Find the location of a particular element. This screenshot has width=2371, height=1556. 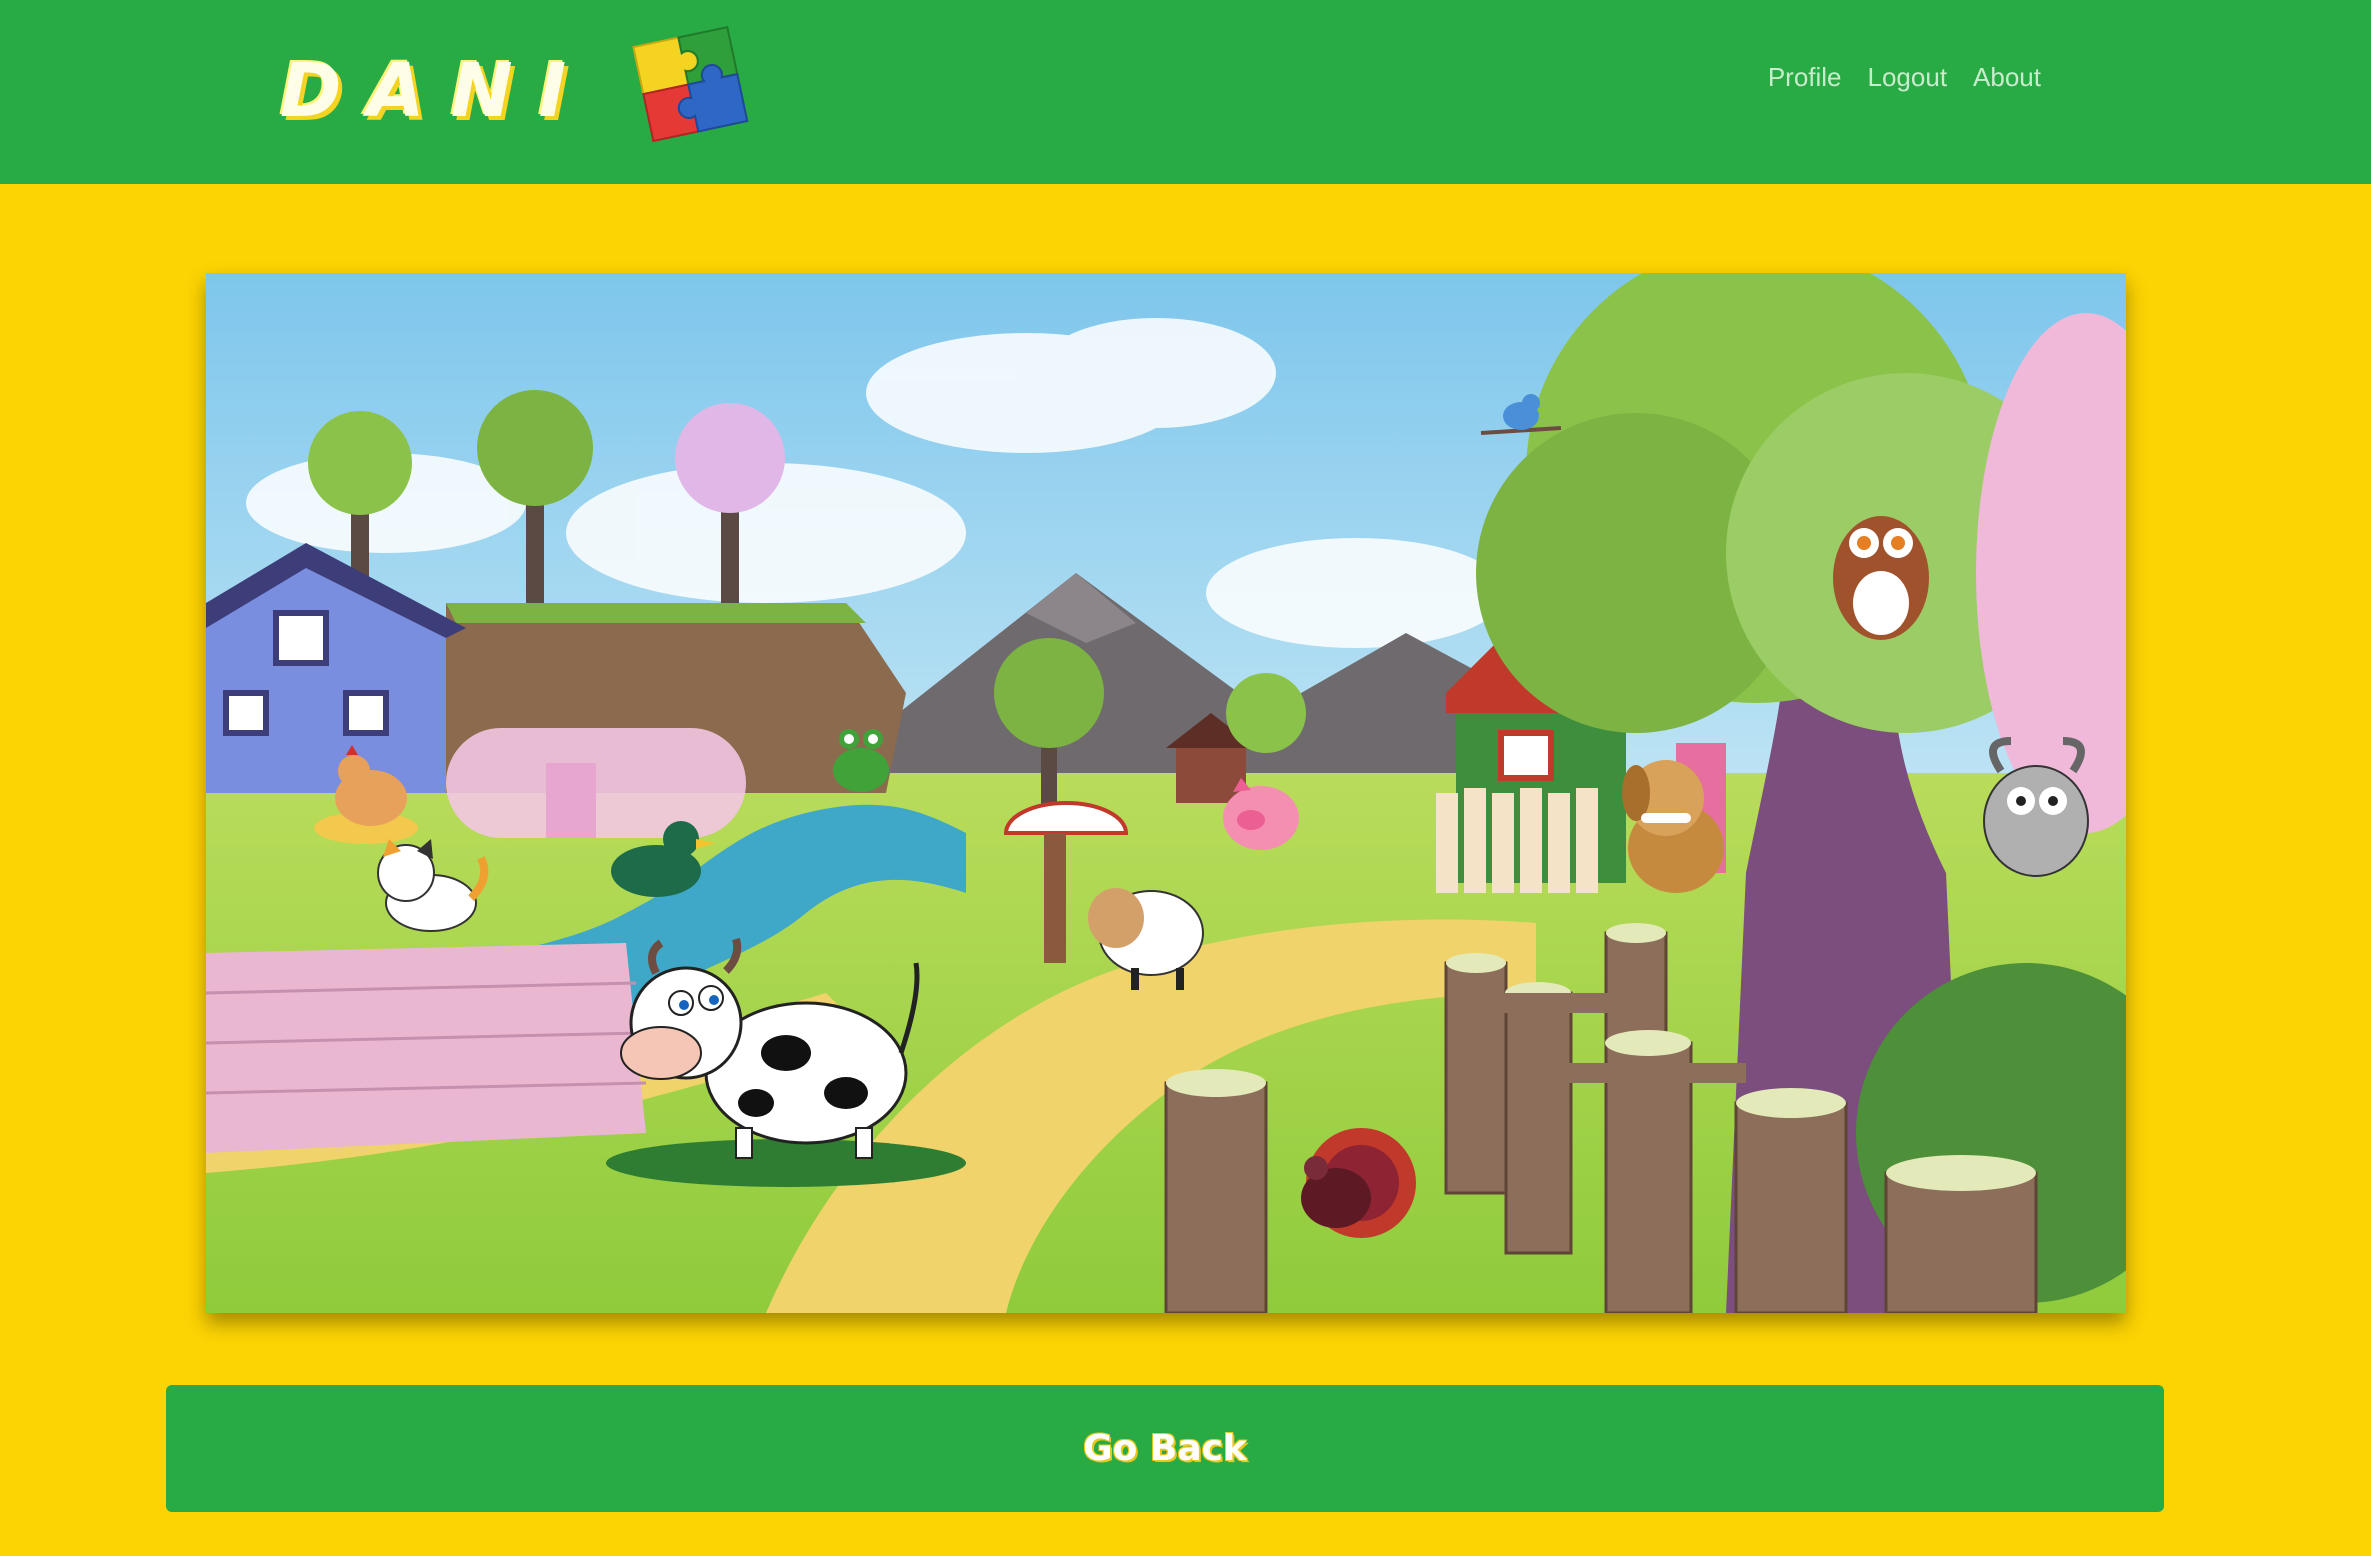

nav-links: Profile Logout About is located at coordinates (1904, 77).